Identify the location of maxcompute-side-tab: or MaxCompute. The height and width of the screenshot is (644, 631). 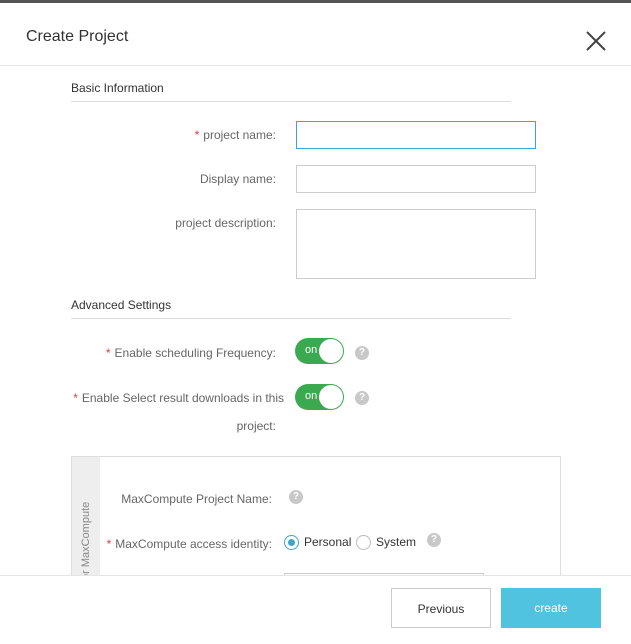
(86, 516).